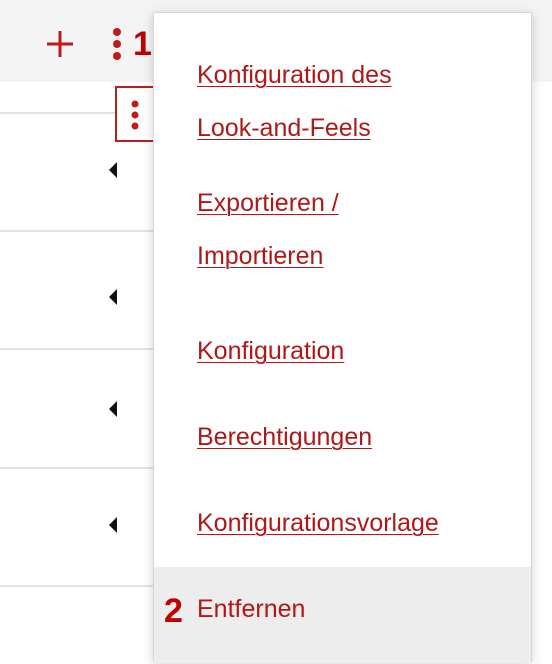 The image size is (552, 664). I want to click on menu-item-look-and-feel: Konfiguration des Look-and-Feels, so click(342, 102).